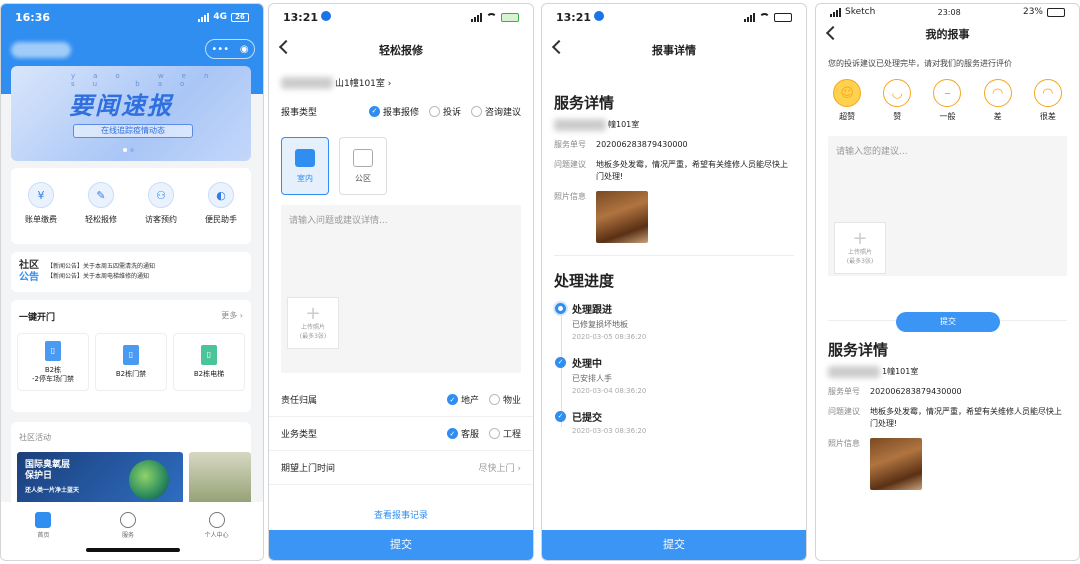 The width and height of the screenshot is (1080, 564). I want to click on user-icon, so click(216, 520).